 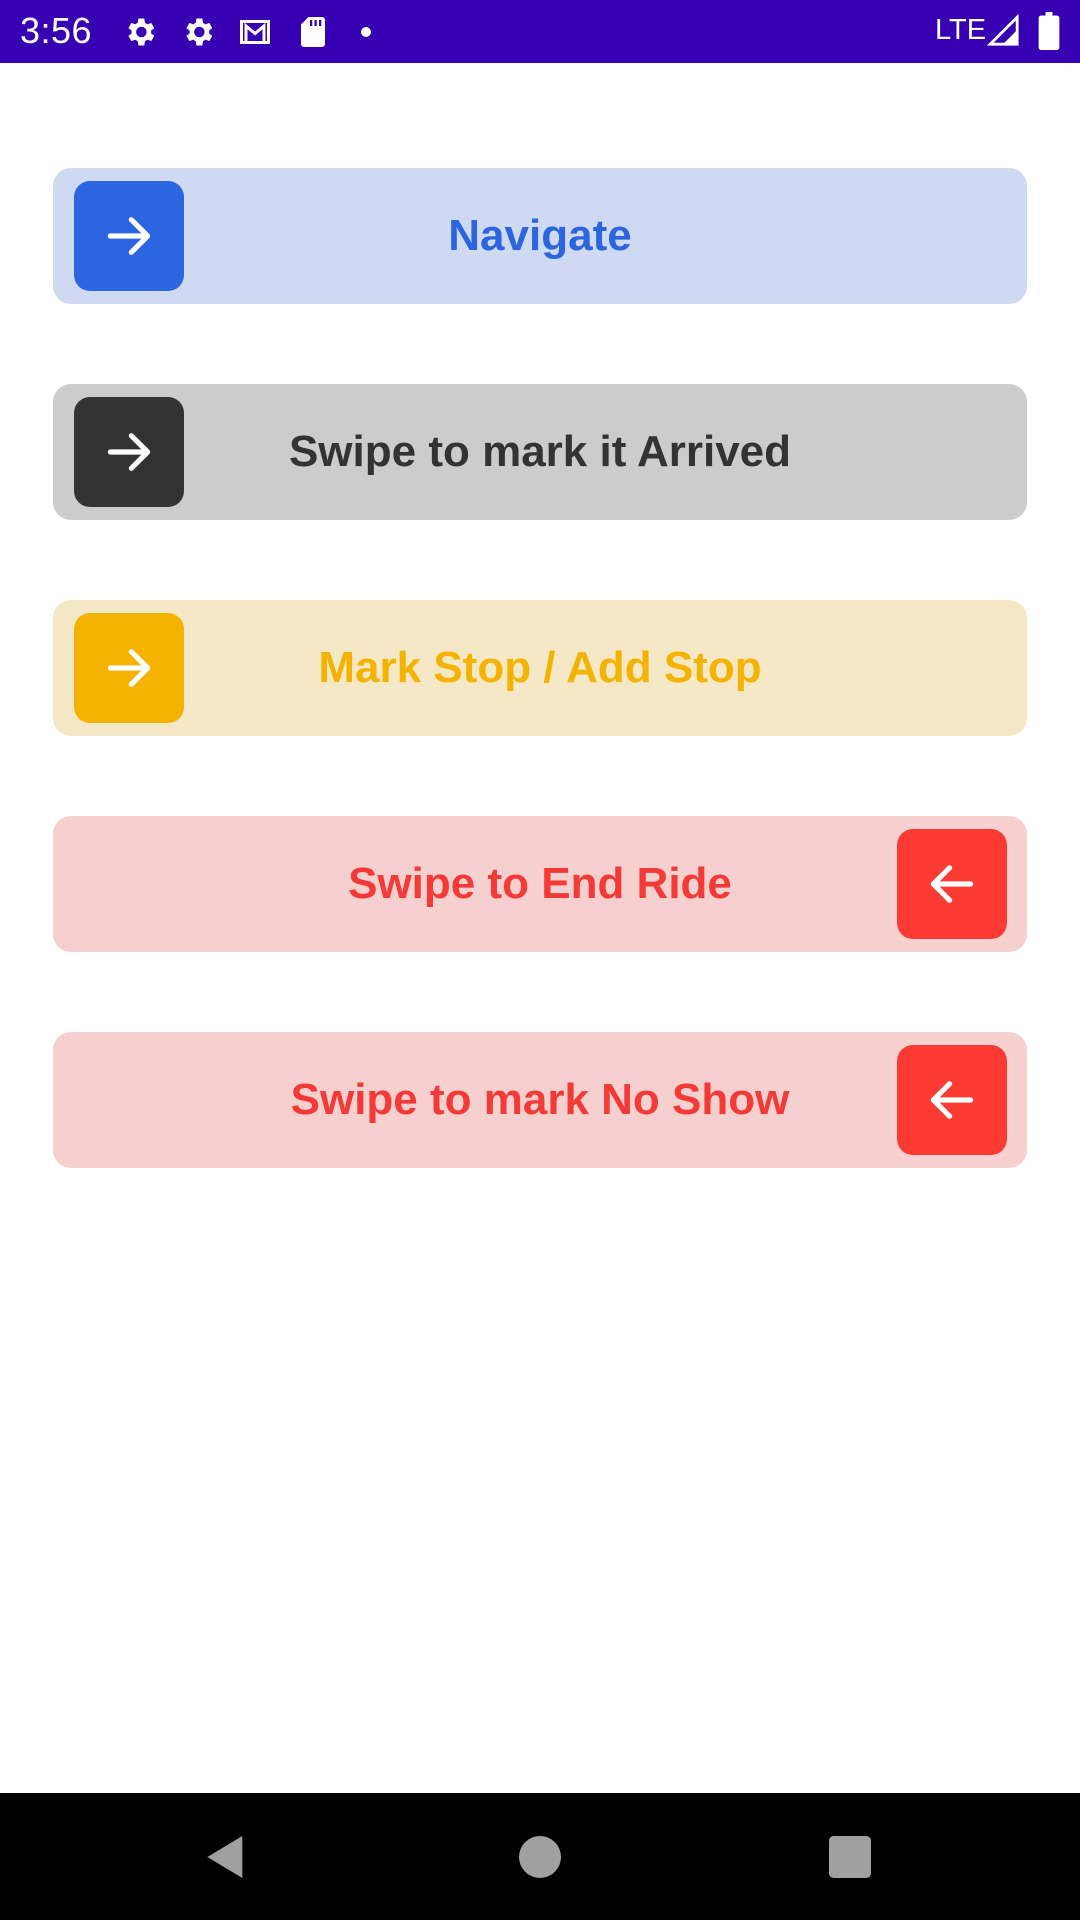 I want to click on signal-icon, so click(x=1003, y=30).